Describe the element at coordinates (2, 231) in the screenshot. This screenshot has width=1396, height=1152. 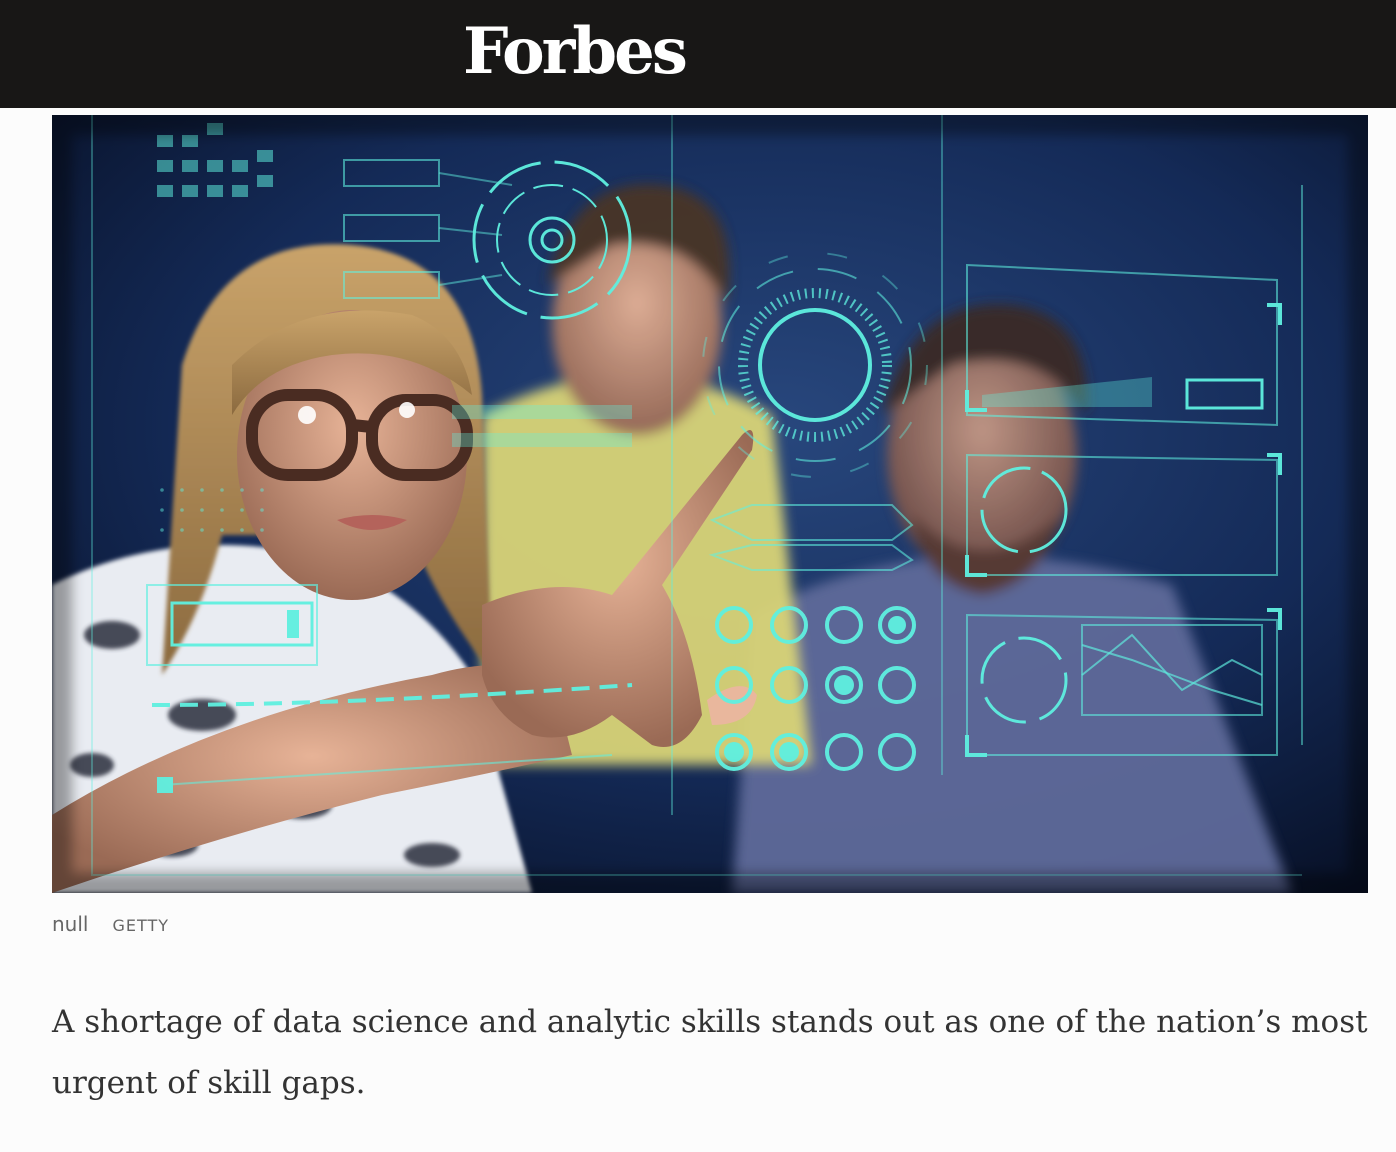
I see `edge-marker` at that location.